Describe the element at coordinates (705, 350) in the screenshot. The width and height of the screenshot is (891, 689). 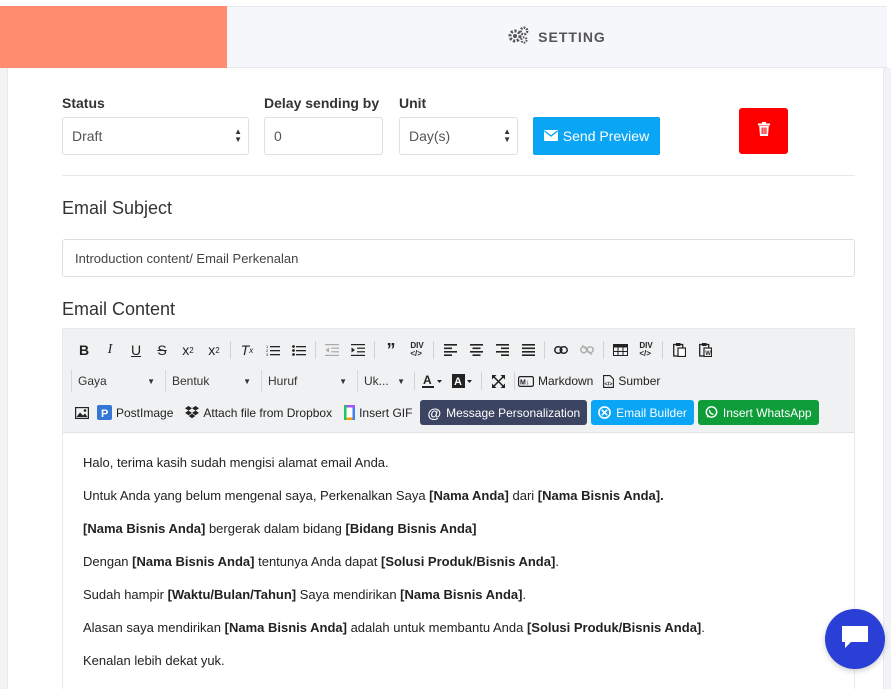
I see `paste-word-icon: W` at that location.